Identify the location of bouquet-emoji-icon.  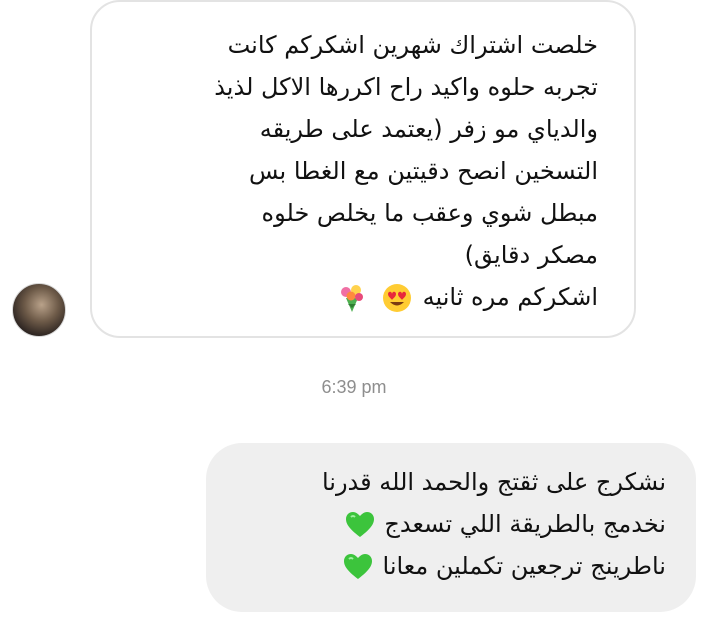
(352, 298).